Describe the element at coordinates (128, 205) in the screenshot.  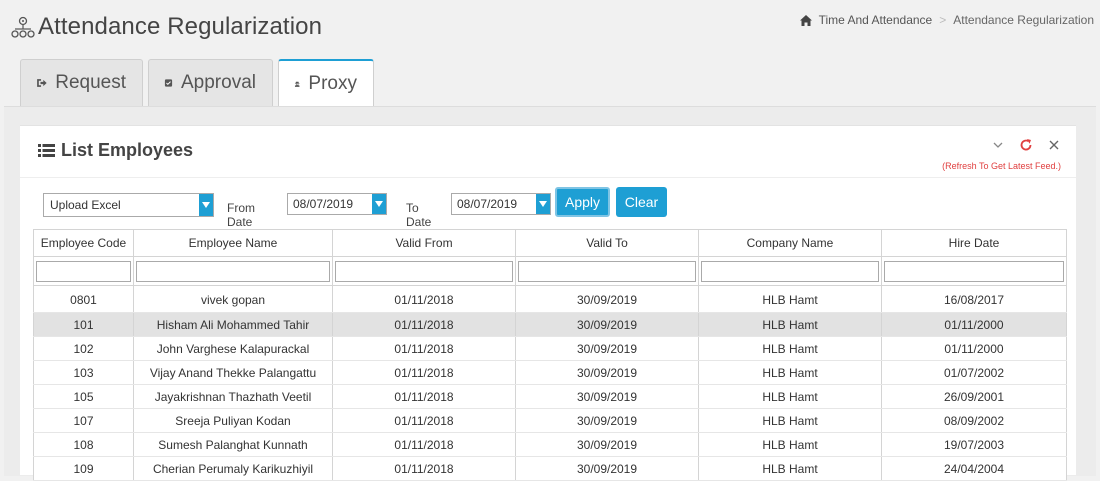
I see `upload-type-select: Upload Excel` at that location.